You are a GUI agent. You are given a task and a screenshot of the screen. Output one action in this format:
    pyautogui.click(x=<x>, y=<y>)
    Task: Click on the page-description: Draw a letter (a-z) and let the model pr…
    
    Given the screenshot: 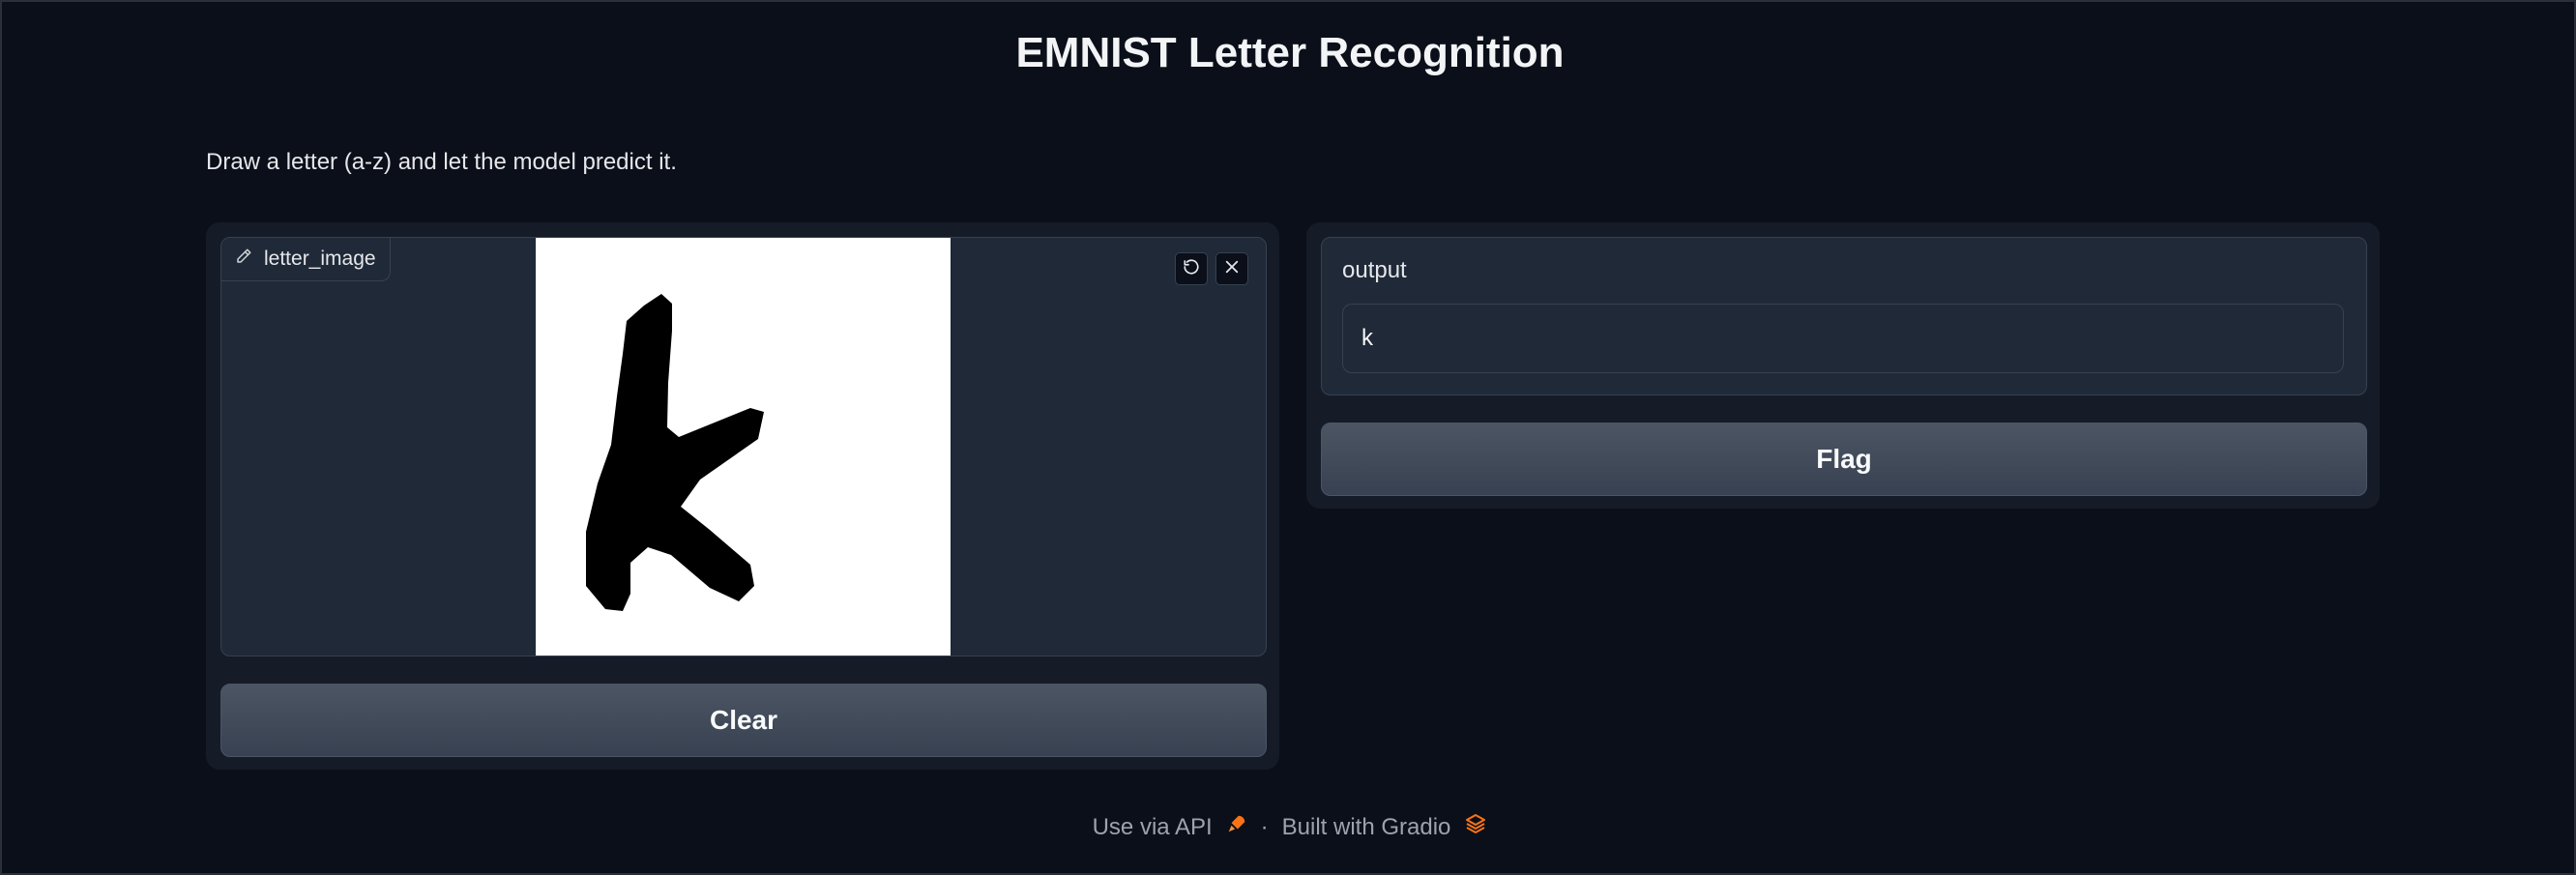 What is the action you would take?
    pyautogui.click(x=441, y=162)
    